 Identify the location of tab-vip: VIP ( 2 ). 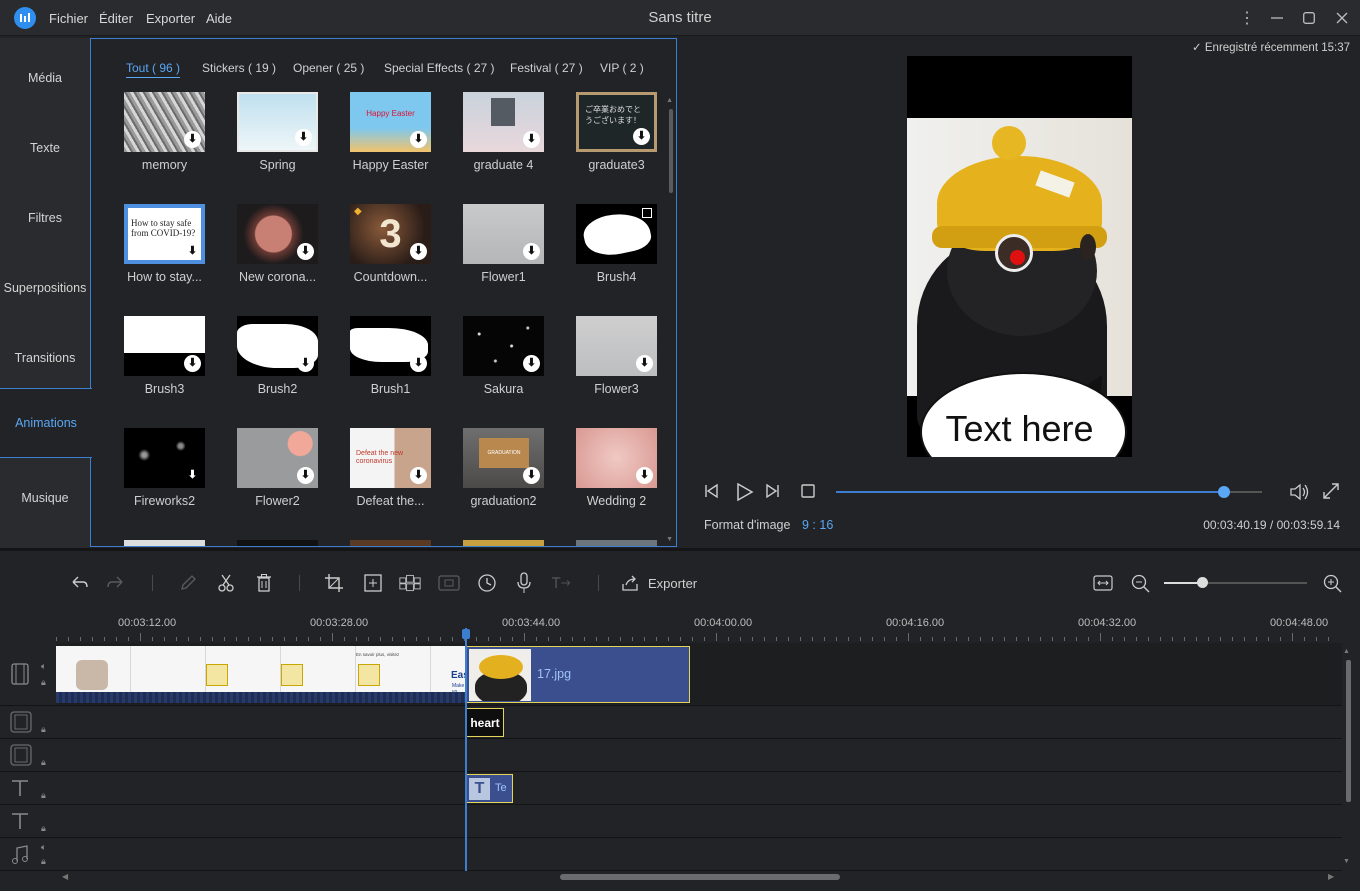
(622, 68).